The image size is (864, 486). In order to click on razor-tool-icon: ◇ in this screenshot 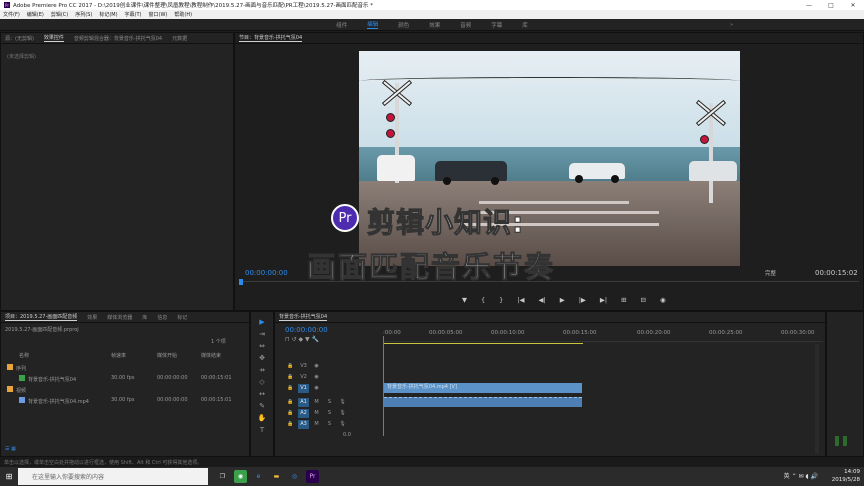, I will do `click(262, 382)`.